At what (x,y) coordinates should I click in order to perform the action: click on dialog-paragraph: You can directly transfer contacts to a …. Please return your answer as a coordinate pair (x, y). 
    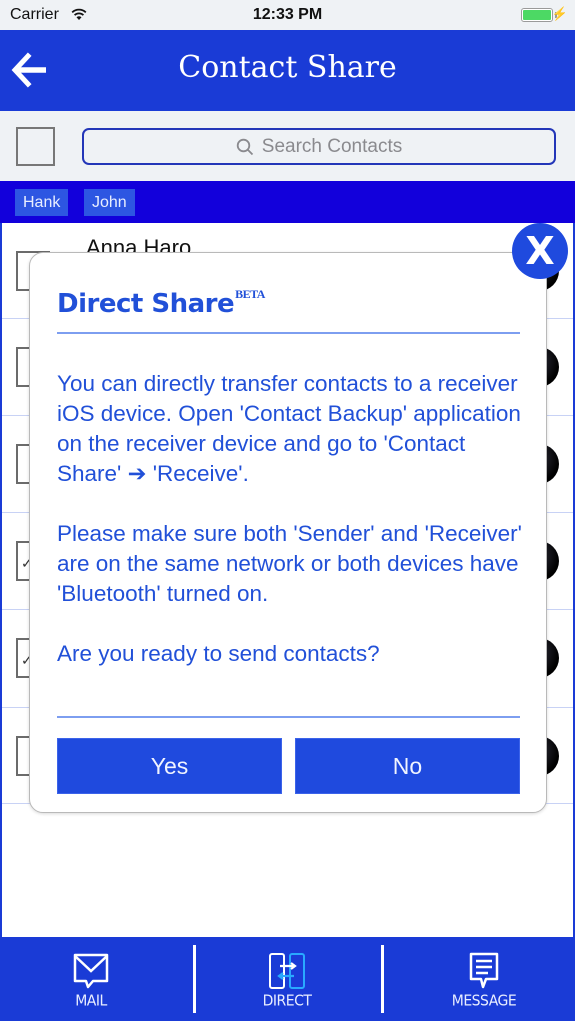
    Looking at the image, I should click on (289, 428).